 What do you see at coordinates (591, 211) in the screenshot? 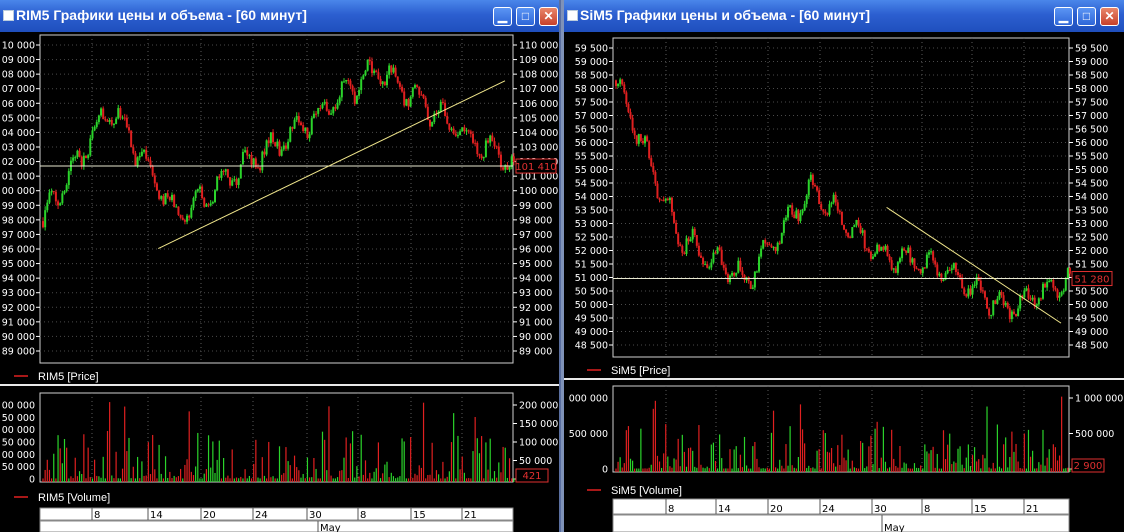
I see `price-tick-label-left: 53 500` at bounding box center [591, 211].